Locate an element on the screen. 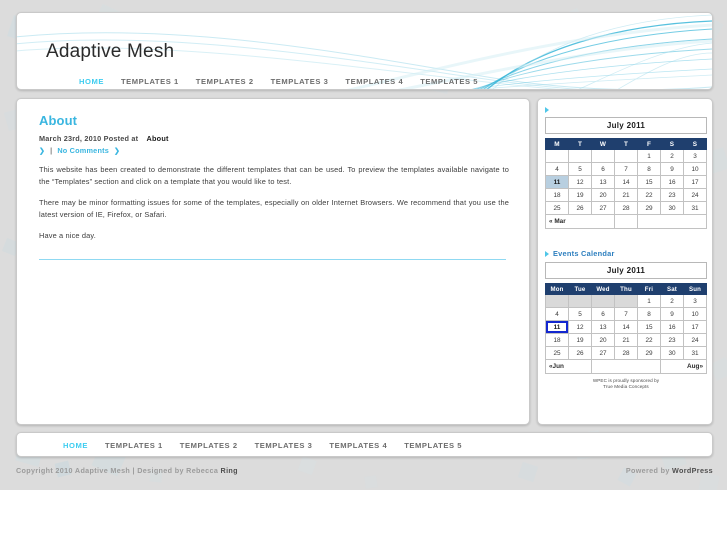 The image size is (727, 545). events-day-cell: 31 is located at coordinates (695, 353).